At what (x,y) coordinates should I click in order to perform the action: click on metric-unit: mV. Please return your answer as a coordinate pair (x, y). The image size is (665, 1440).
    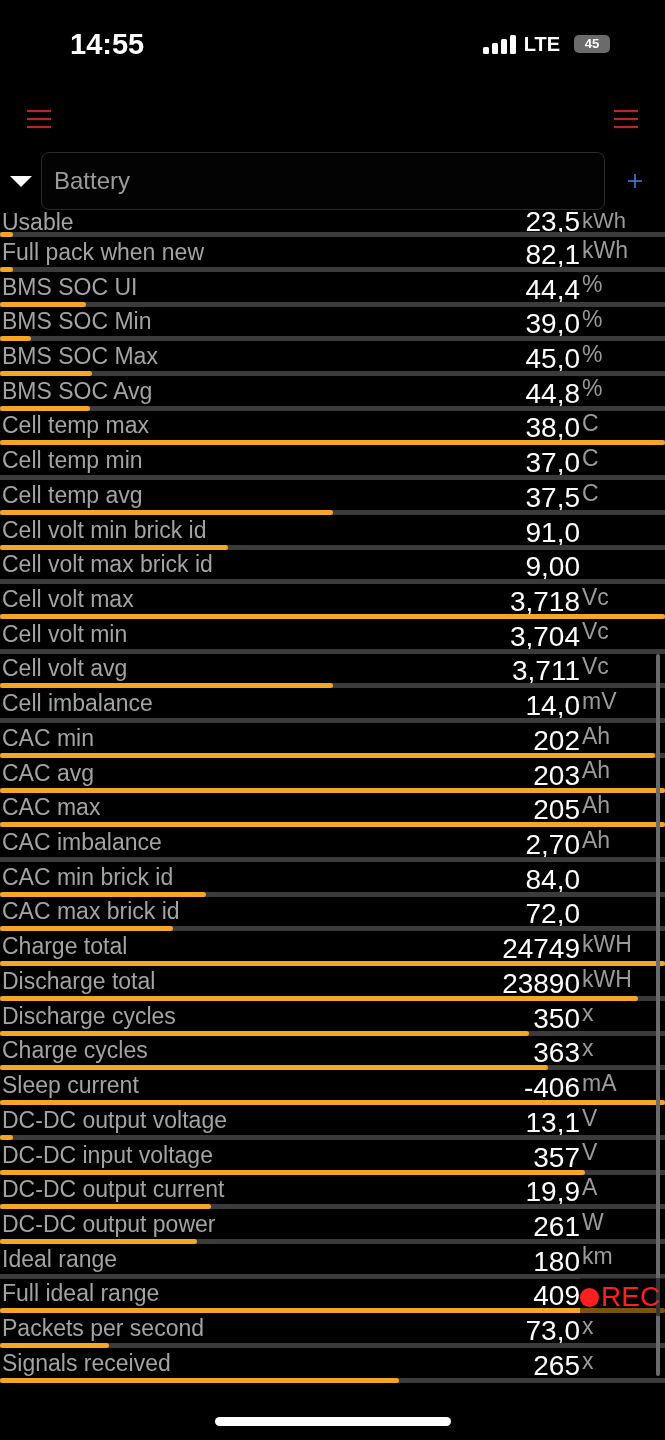
    Looking at the image, I should click on (599, 700).